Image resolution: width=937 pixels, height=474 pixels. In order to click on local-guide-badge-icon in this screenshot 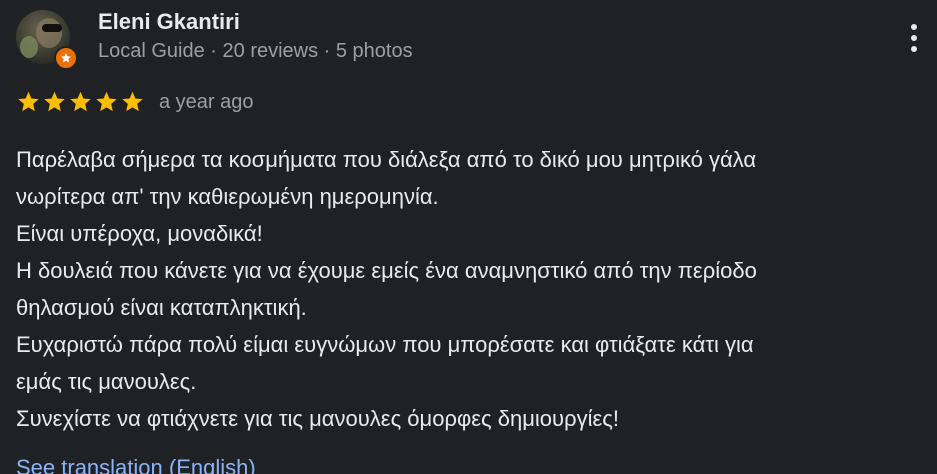, I will do `click(66, 58)`.